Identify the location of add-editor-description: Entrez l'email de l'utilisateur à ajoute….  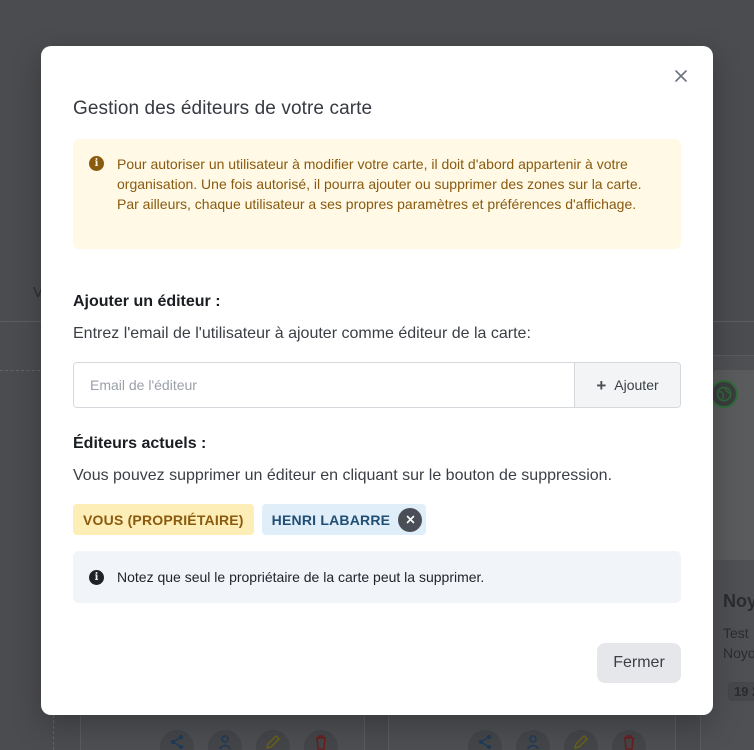
(302, 333).